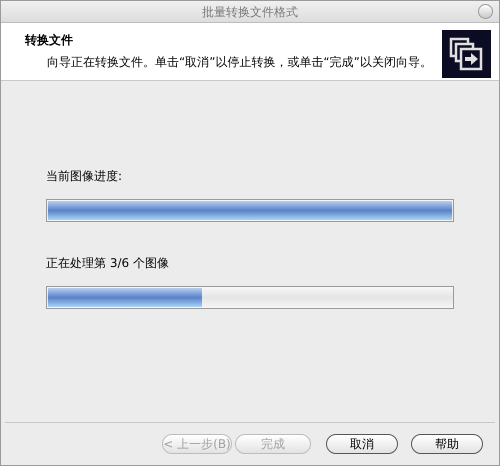 This screenshot has height=466, width=500. I want to click on window-title: 批量转换文件格式, so click(250, 12).